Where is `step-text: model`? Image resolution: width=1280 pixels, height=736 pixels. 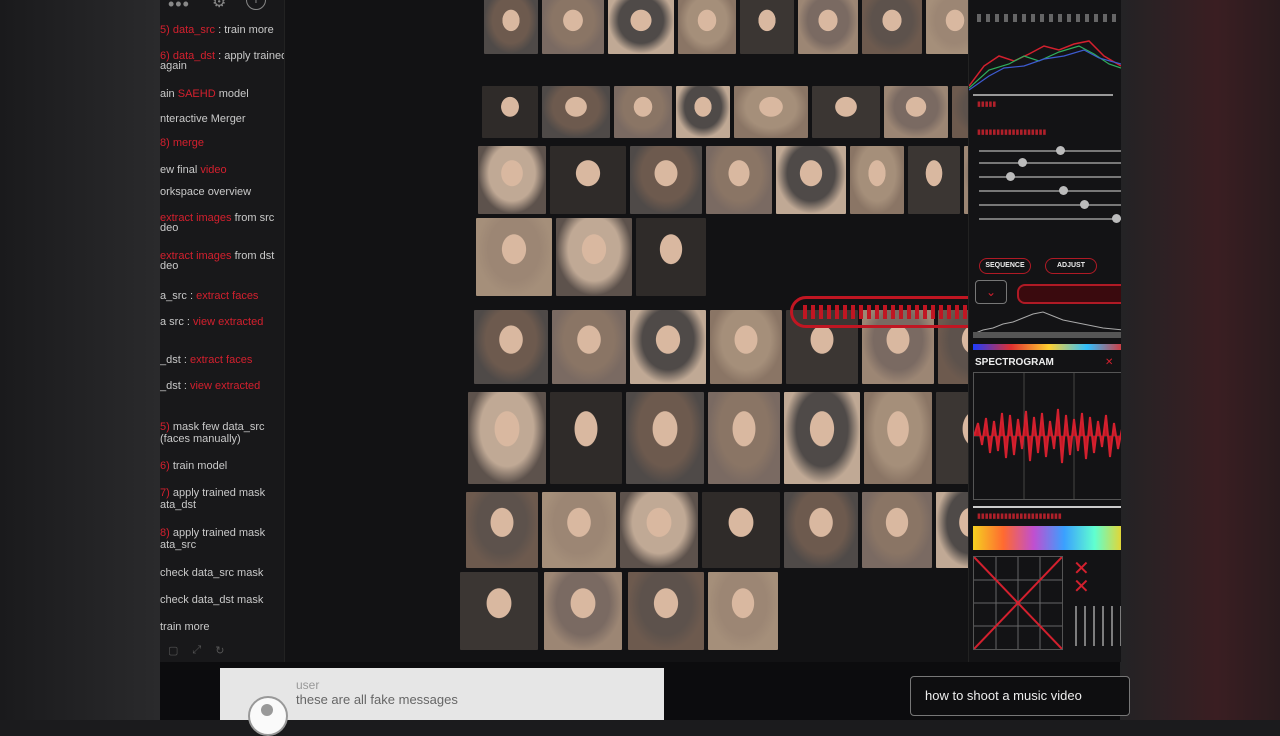
step-text: model is located at coordinates (232, 94).